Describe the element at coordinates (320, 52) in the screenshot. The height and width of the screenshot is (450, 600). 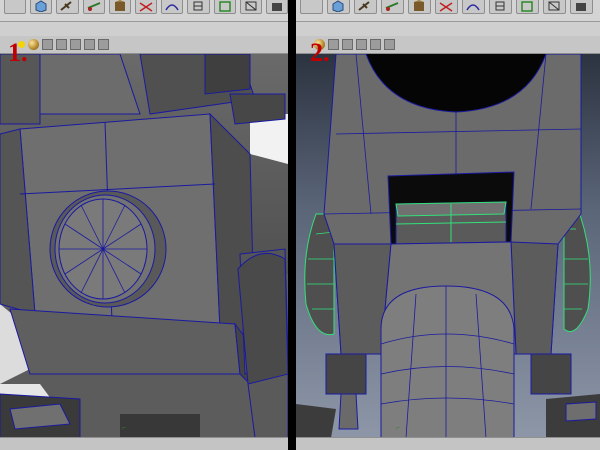
I see `step-label: 2.` at that location.